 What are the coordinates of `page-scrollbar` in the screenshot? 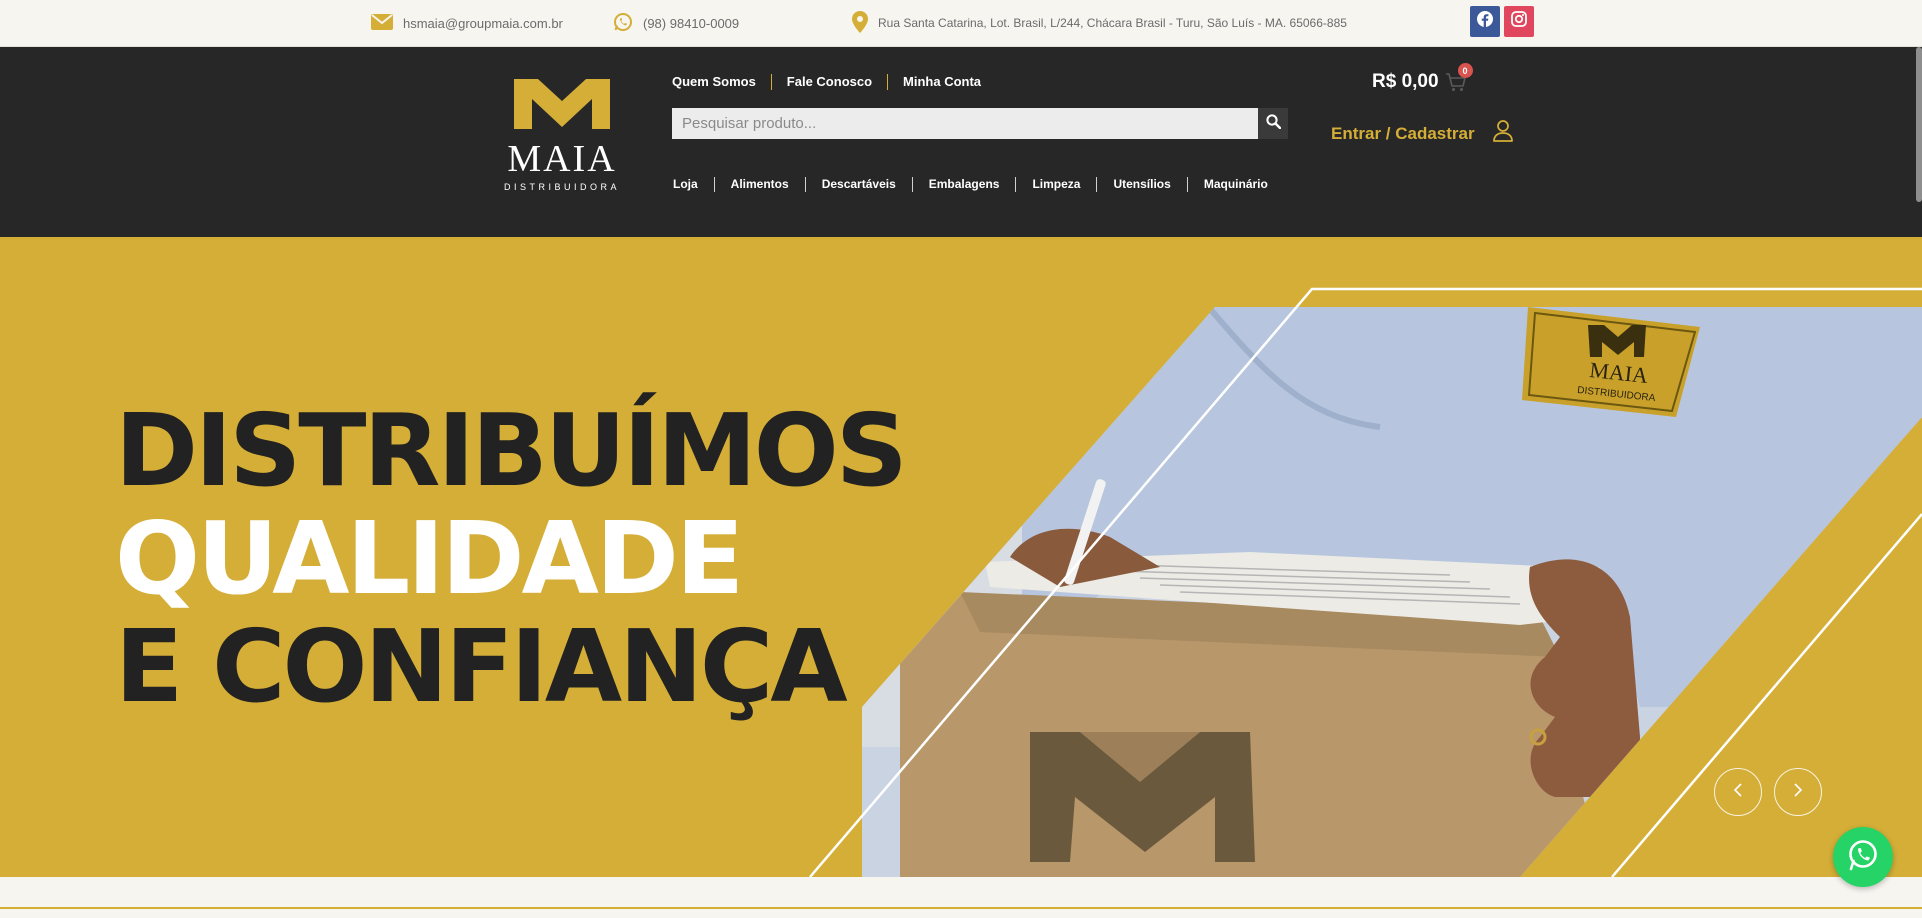 It's located at (1919, 124).